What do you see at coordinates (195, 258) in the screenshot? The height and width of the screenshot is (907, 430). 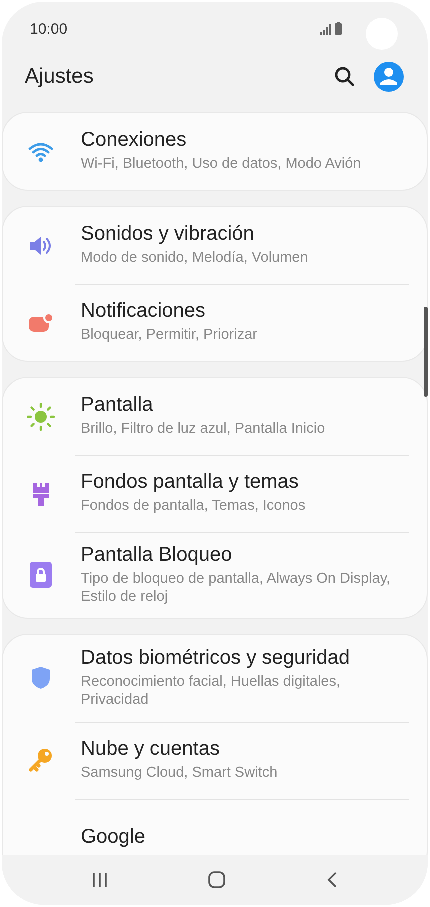 I see `item-subtitle: Modo de sonido, Melodía, Volumen` at bounding box center [195, 258].